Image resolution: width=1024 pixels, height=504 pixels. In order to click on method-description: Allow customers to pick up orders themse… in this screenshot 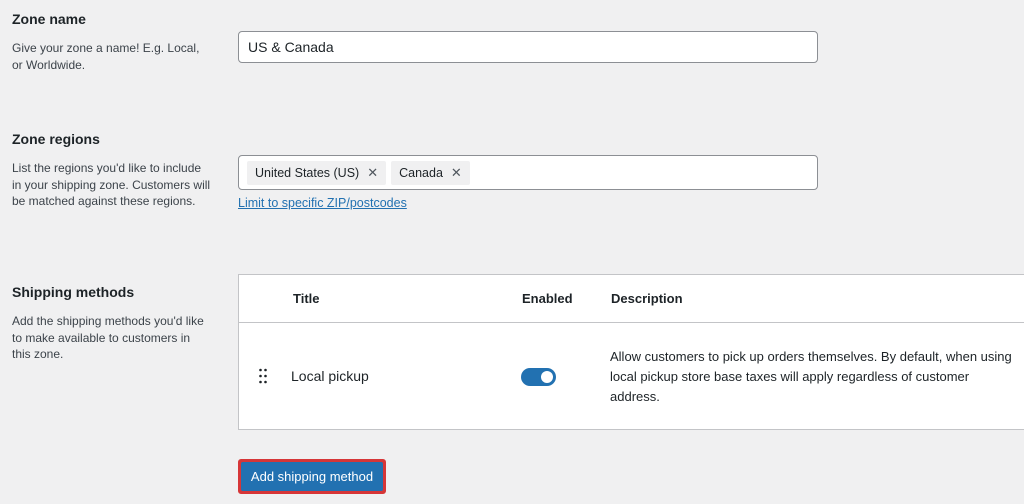, I will do `click(811, 376)`.